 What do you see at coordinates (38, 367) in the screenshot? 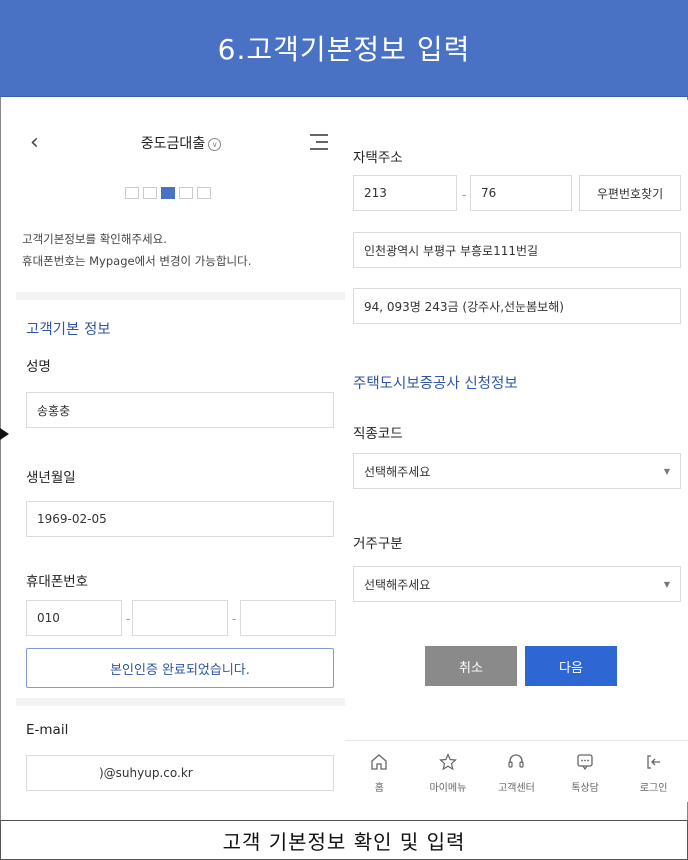
I see `name-label: 성명` at bounding box center [38, 367].